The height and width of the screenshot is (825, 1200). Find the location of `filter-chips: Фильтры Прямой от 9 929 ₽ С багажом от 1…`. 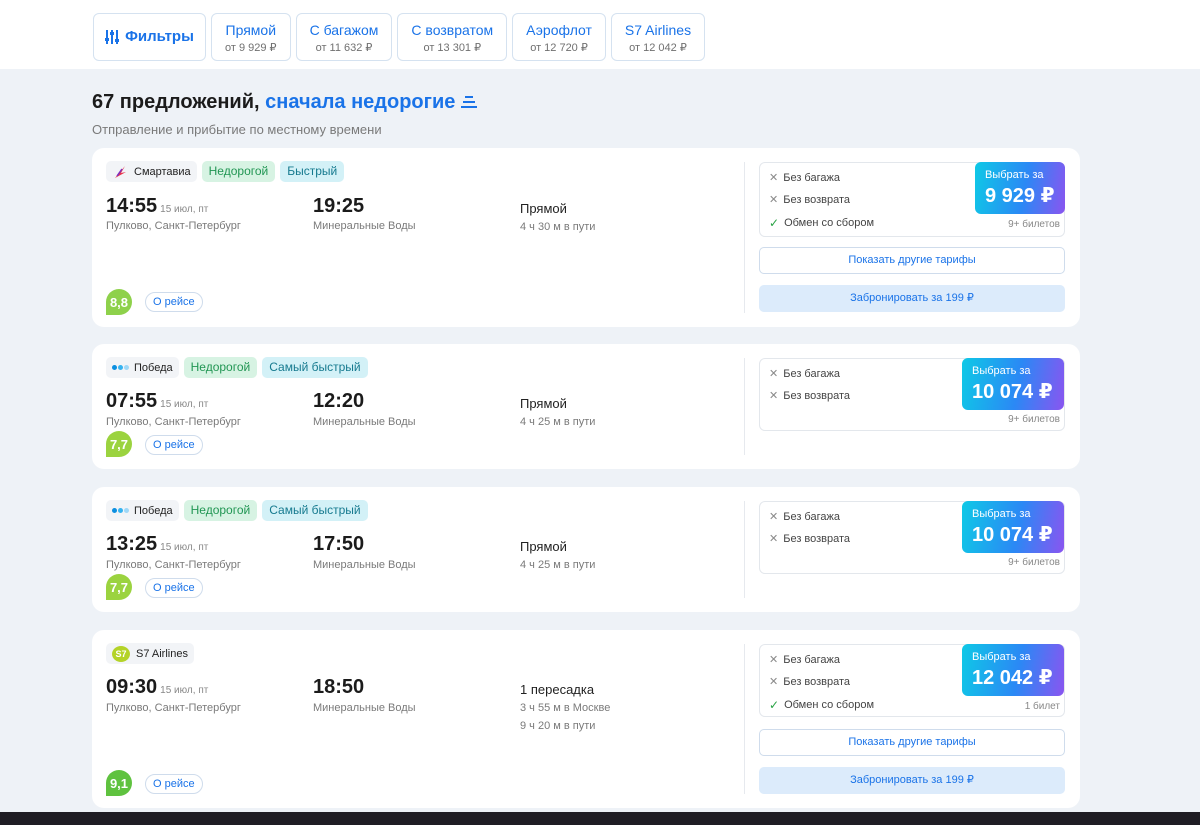

filter-chips: Фильтры Прямой от 9 929 ₽ С багажом от 1… is located at coordinates (399, 37).